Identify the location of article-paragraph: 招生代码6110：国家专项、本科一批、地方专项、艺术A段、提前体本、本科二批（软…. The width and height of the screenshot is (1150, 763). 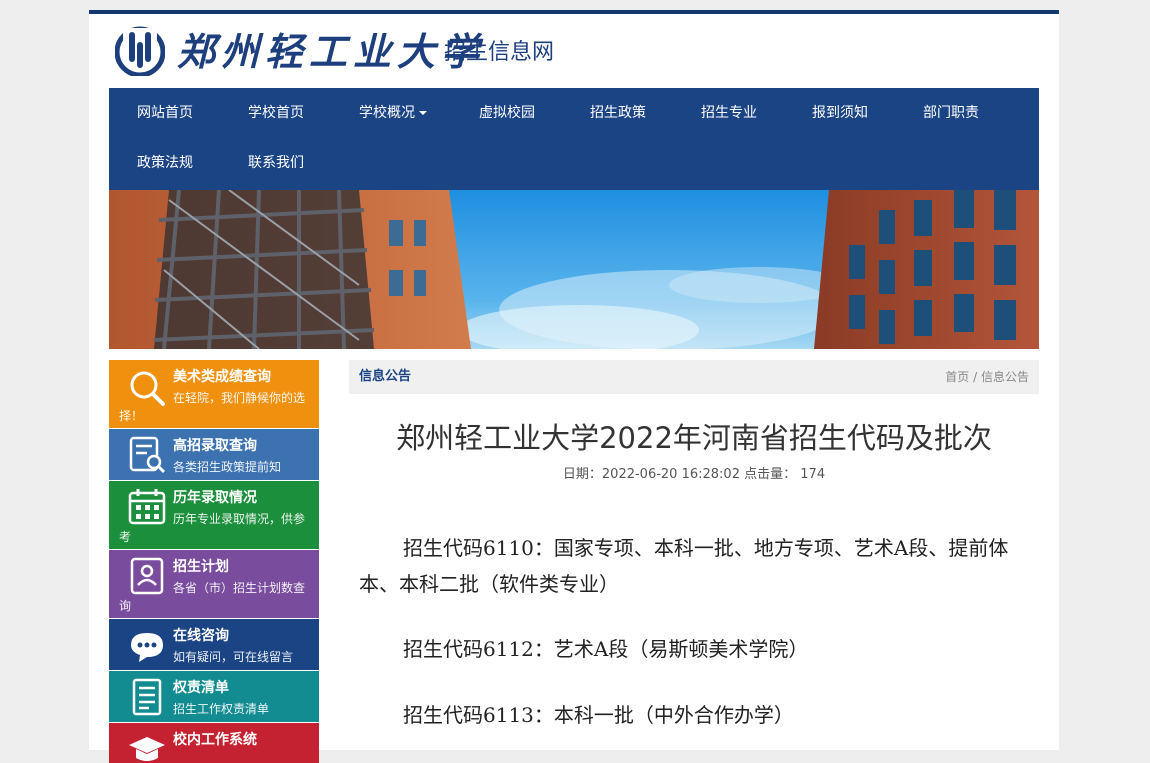
(684, 566).